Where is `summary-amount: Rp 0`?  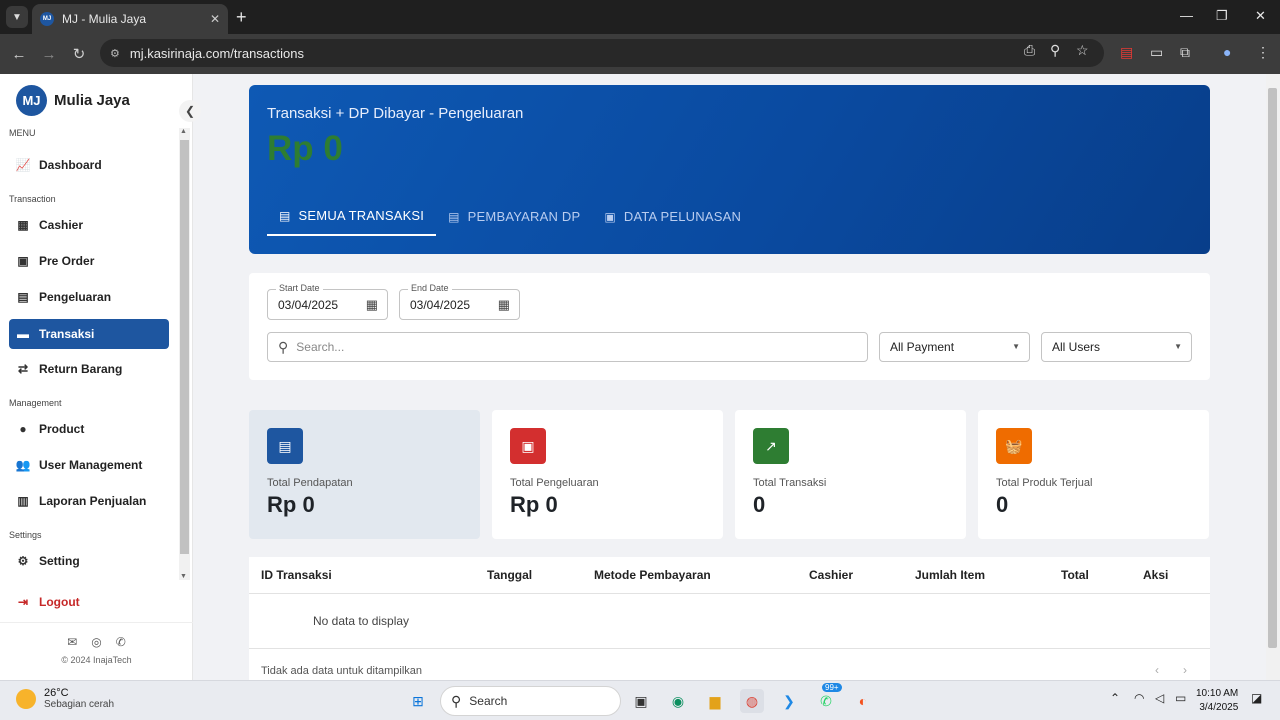
summary-amount: Rp 0 is located at coordinates (305, 148).